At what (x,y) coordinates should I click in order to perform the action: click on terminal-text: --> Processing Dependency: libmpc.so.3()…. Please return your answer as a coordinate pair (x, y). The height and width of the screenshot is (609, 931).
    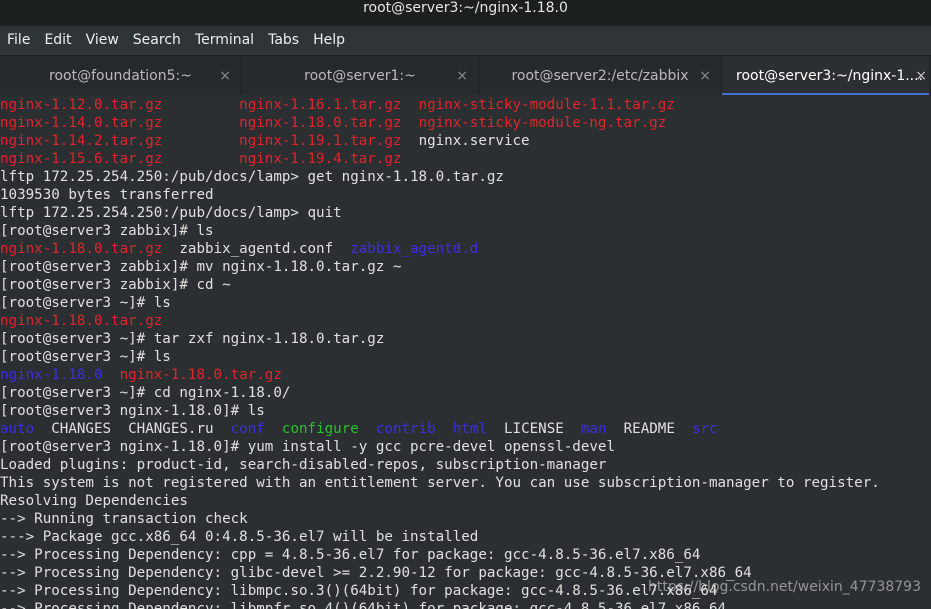
    Looking at the image, I should click on (359, 591).